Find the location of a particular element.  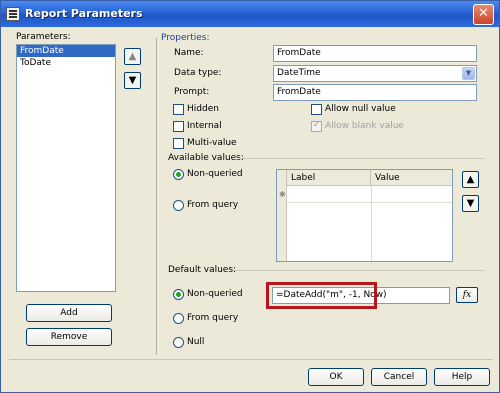

default-null-radio is located at coordinates (178, 342).